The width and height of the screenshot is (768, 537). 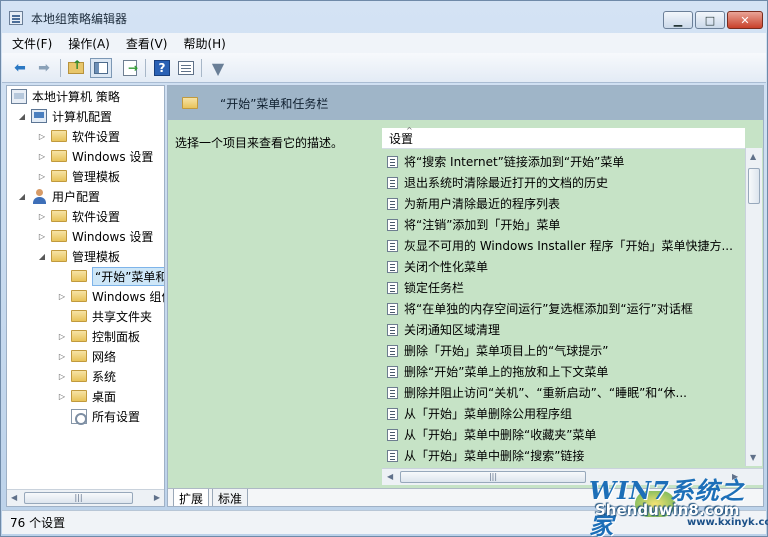 I want to click on tab-extended: 扩展, so click(x=191, y=497).